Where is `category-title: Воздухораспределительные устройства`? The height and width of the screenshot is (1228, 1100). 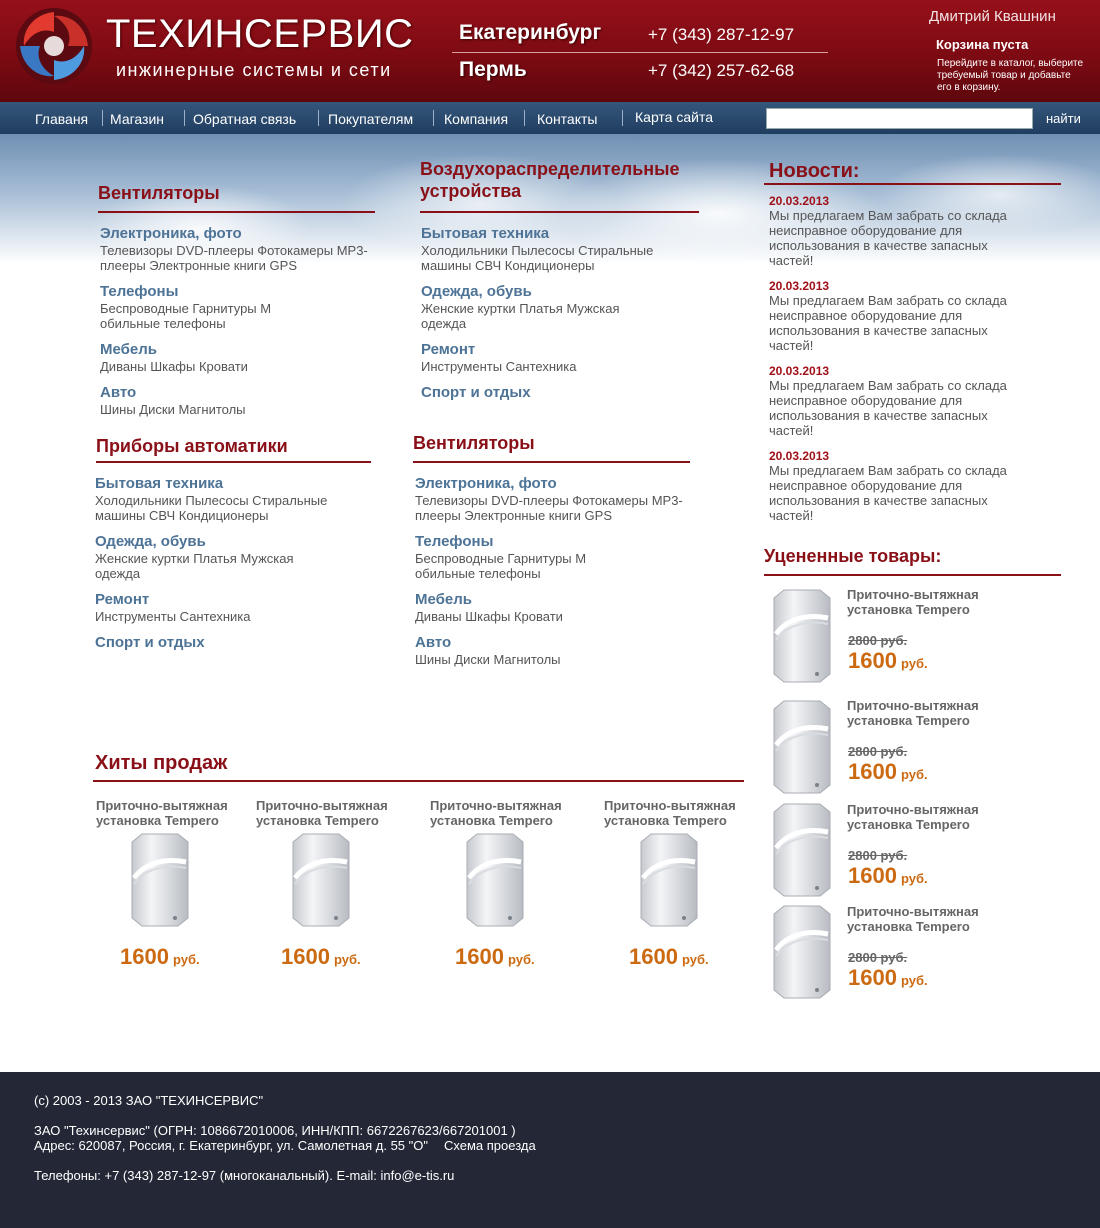
category-title: Воздухораспределительные устройства is located at coordinates (565, 180).